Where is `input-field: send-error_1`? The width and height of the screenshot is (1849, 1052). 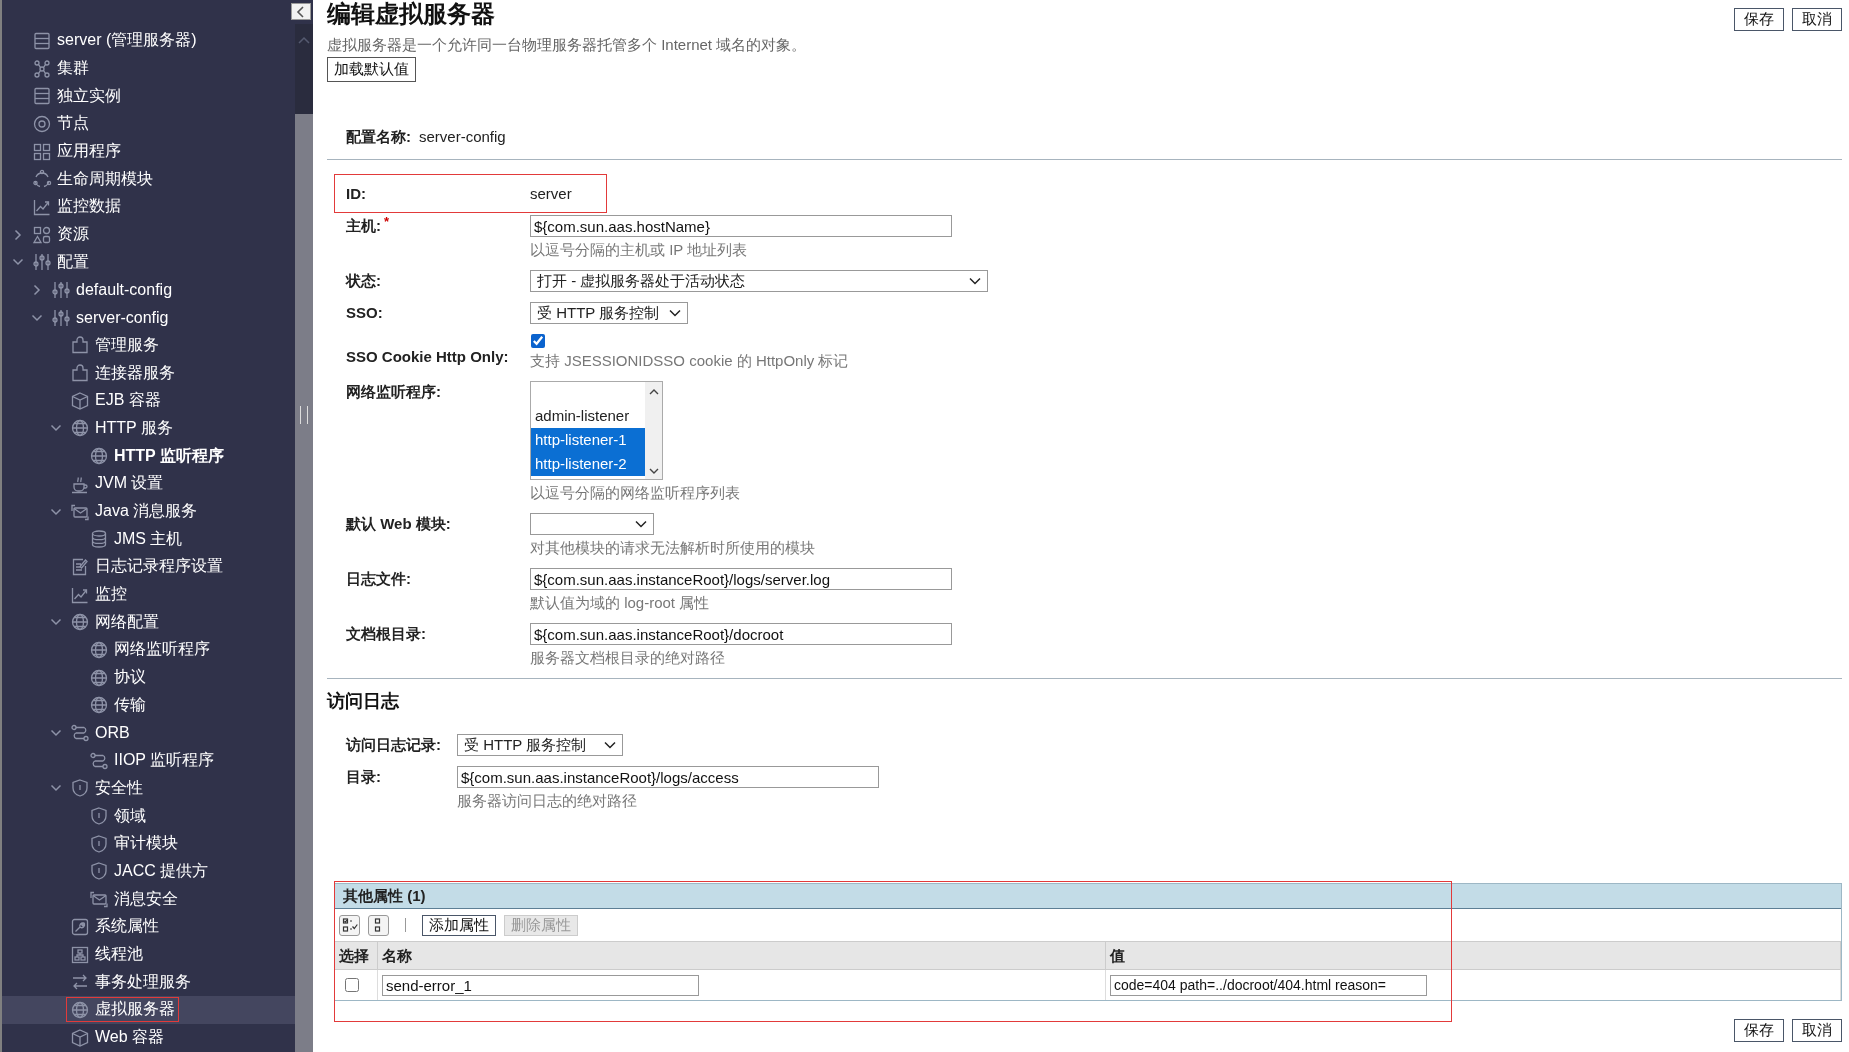 input-field: send-error_1 is located at coordinates (540, 985).